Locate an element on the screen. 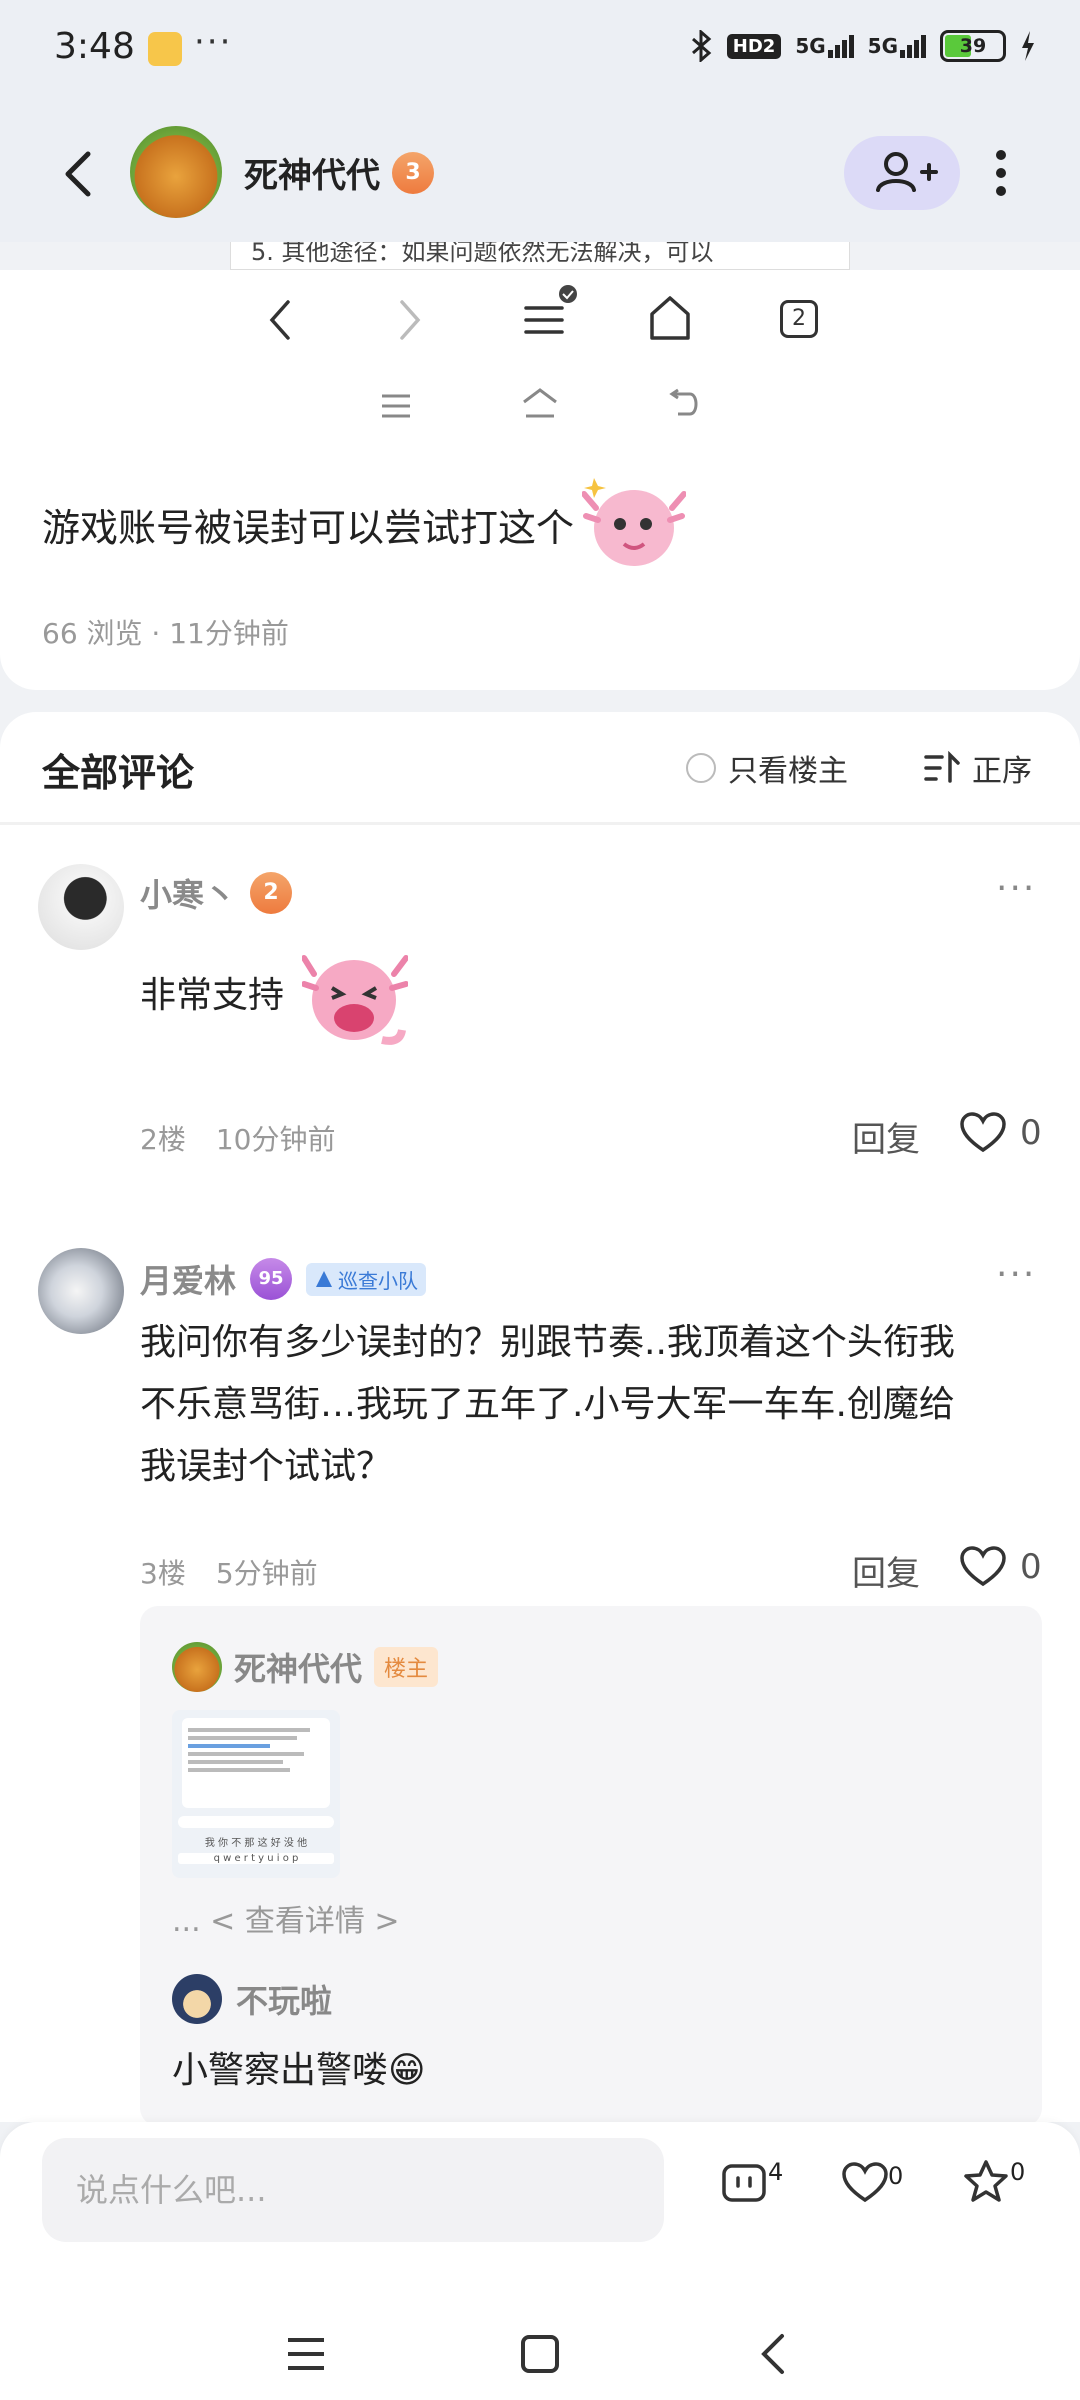 This screenshot has width=1080, height=2400. comment-meta: 3楼 5分钟前 is located at coordinates (229, 1572).